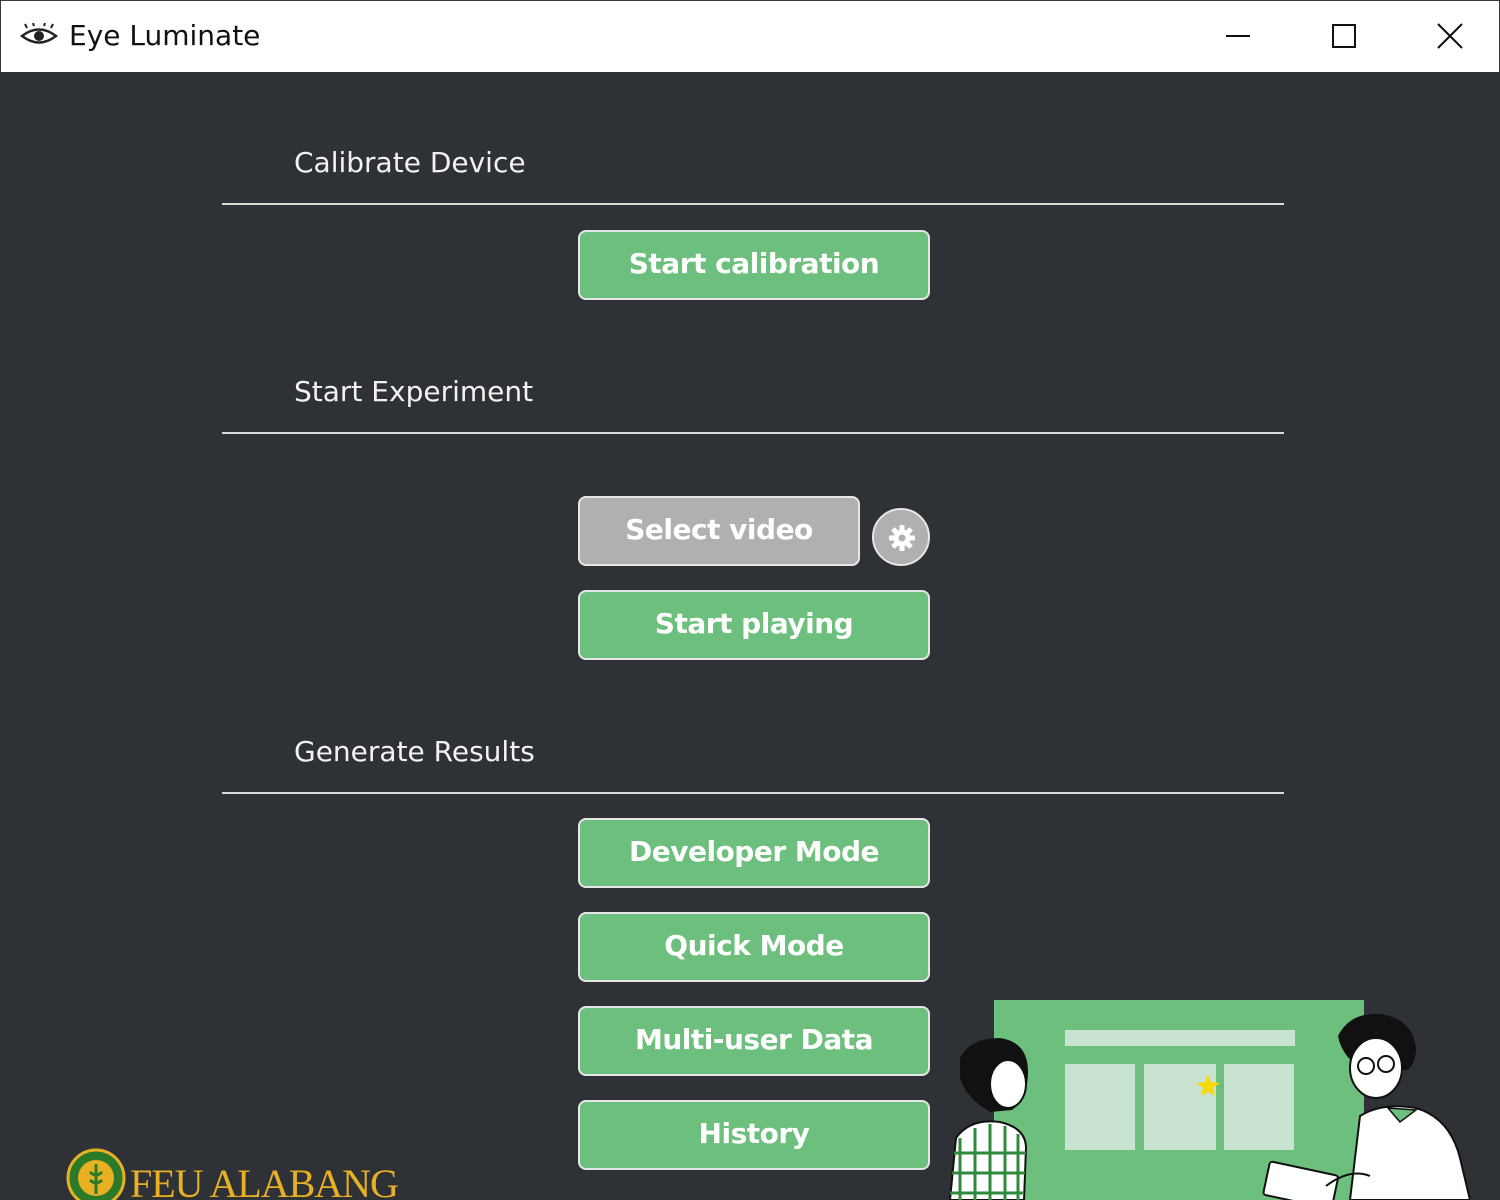  I want to click on section-title-calibrate: Calibrate Device, so click(410, 162).